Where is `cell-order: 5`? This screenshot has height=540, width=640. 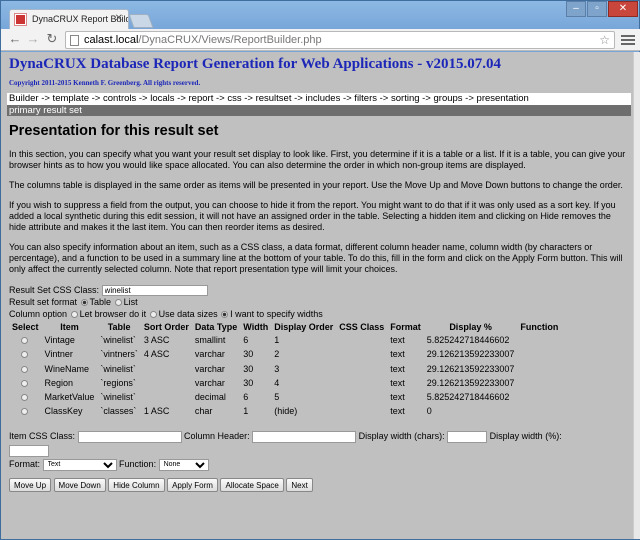 cell-order: 5 is located at coordinates (277, 396).